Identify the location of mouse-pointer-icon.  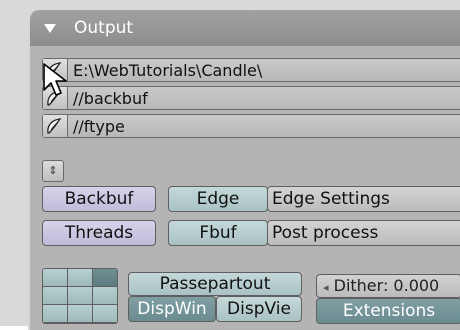
(55, 79).